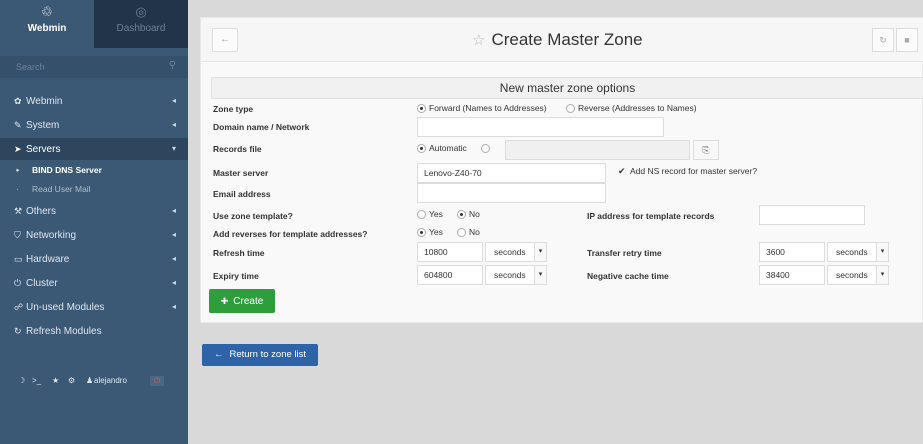  I want to click on domain-input, so click(540, 127).